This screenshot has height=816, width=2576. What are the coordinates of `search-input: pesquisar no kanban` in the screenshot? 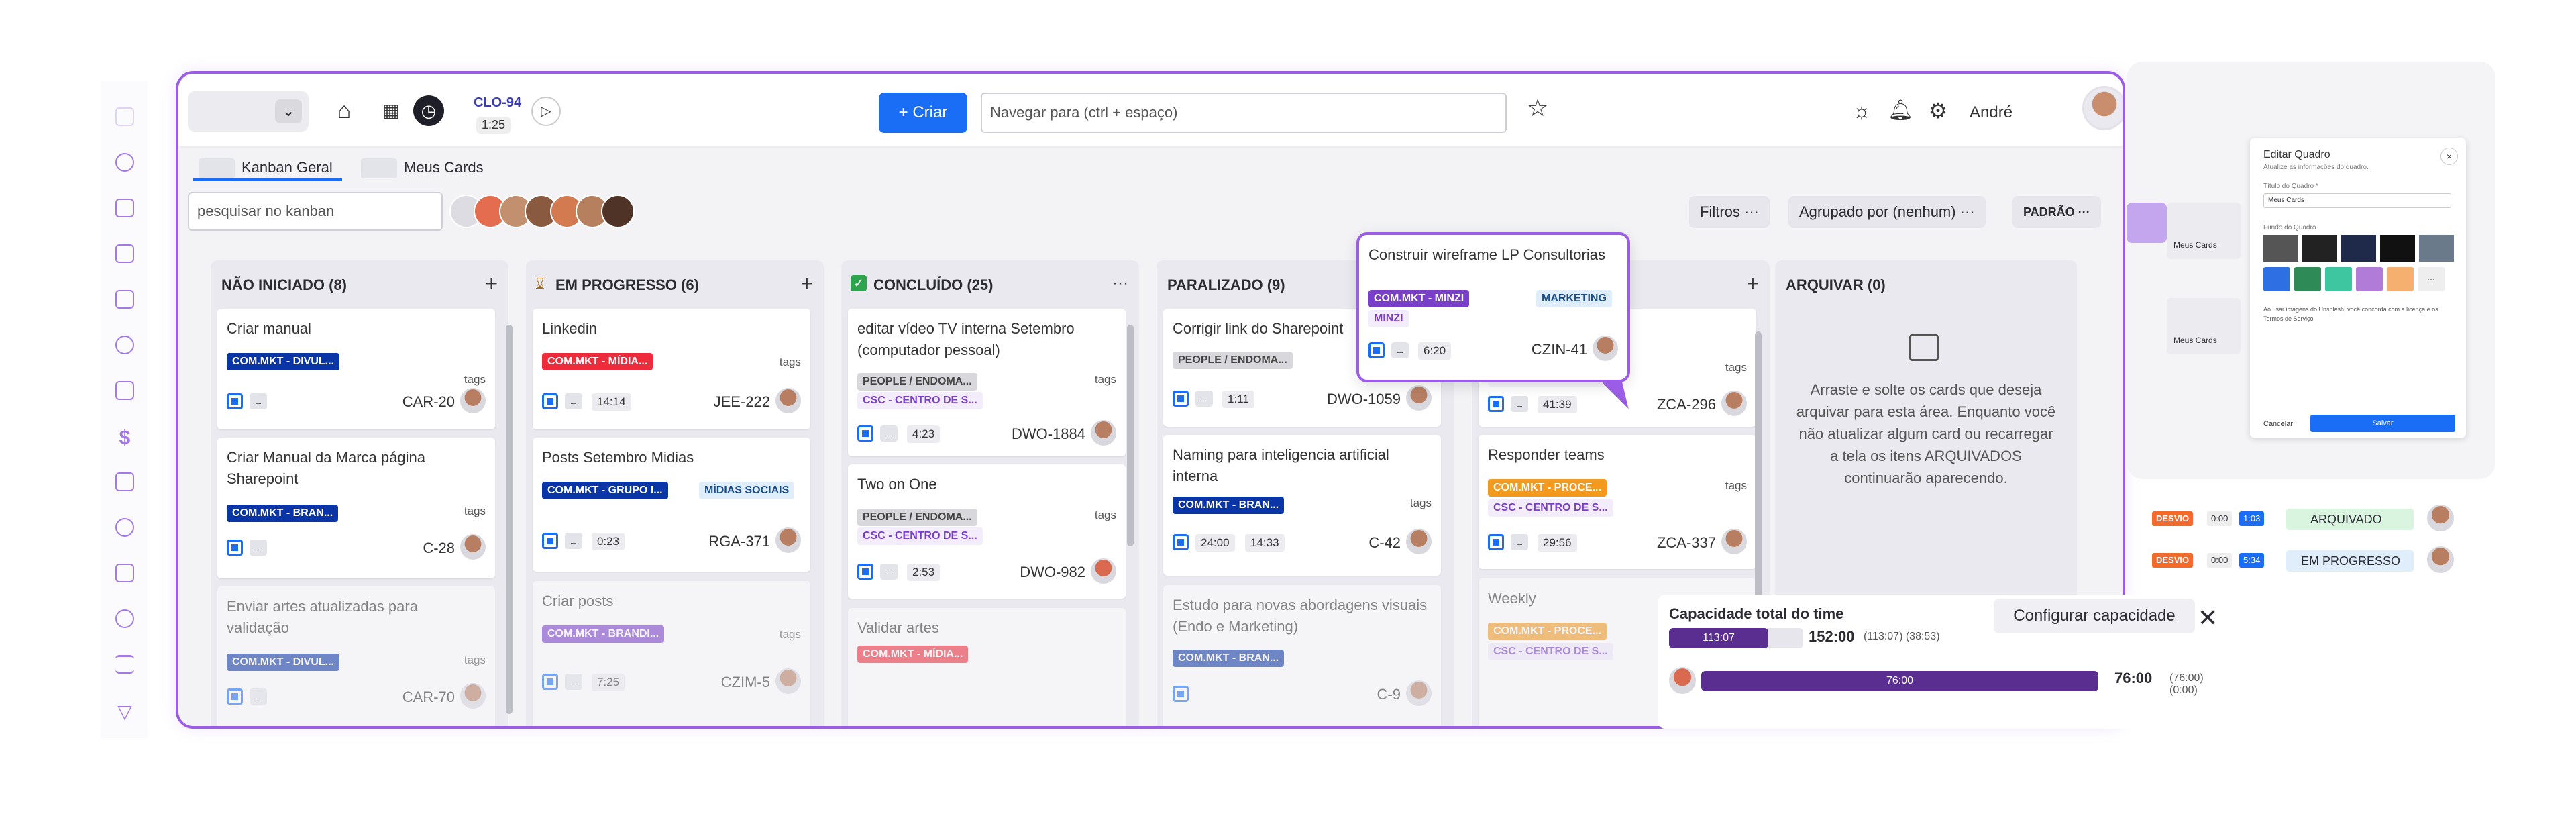 It's located at (315, 211).